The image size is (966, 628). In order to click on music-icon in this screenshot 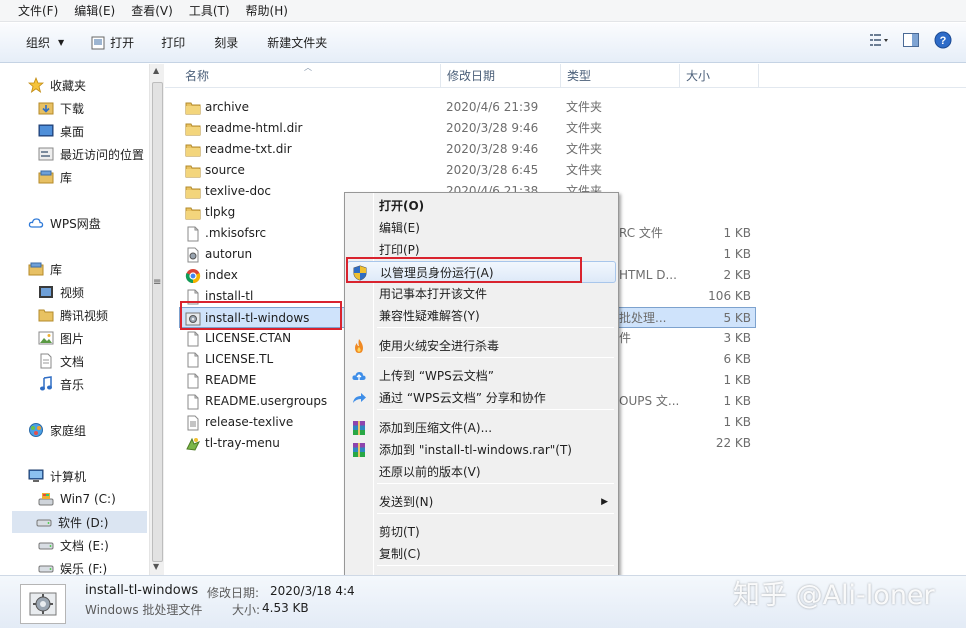, I will do `click(46, 384)`.